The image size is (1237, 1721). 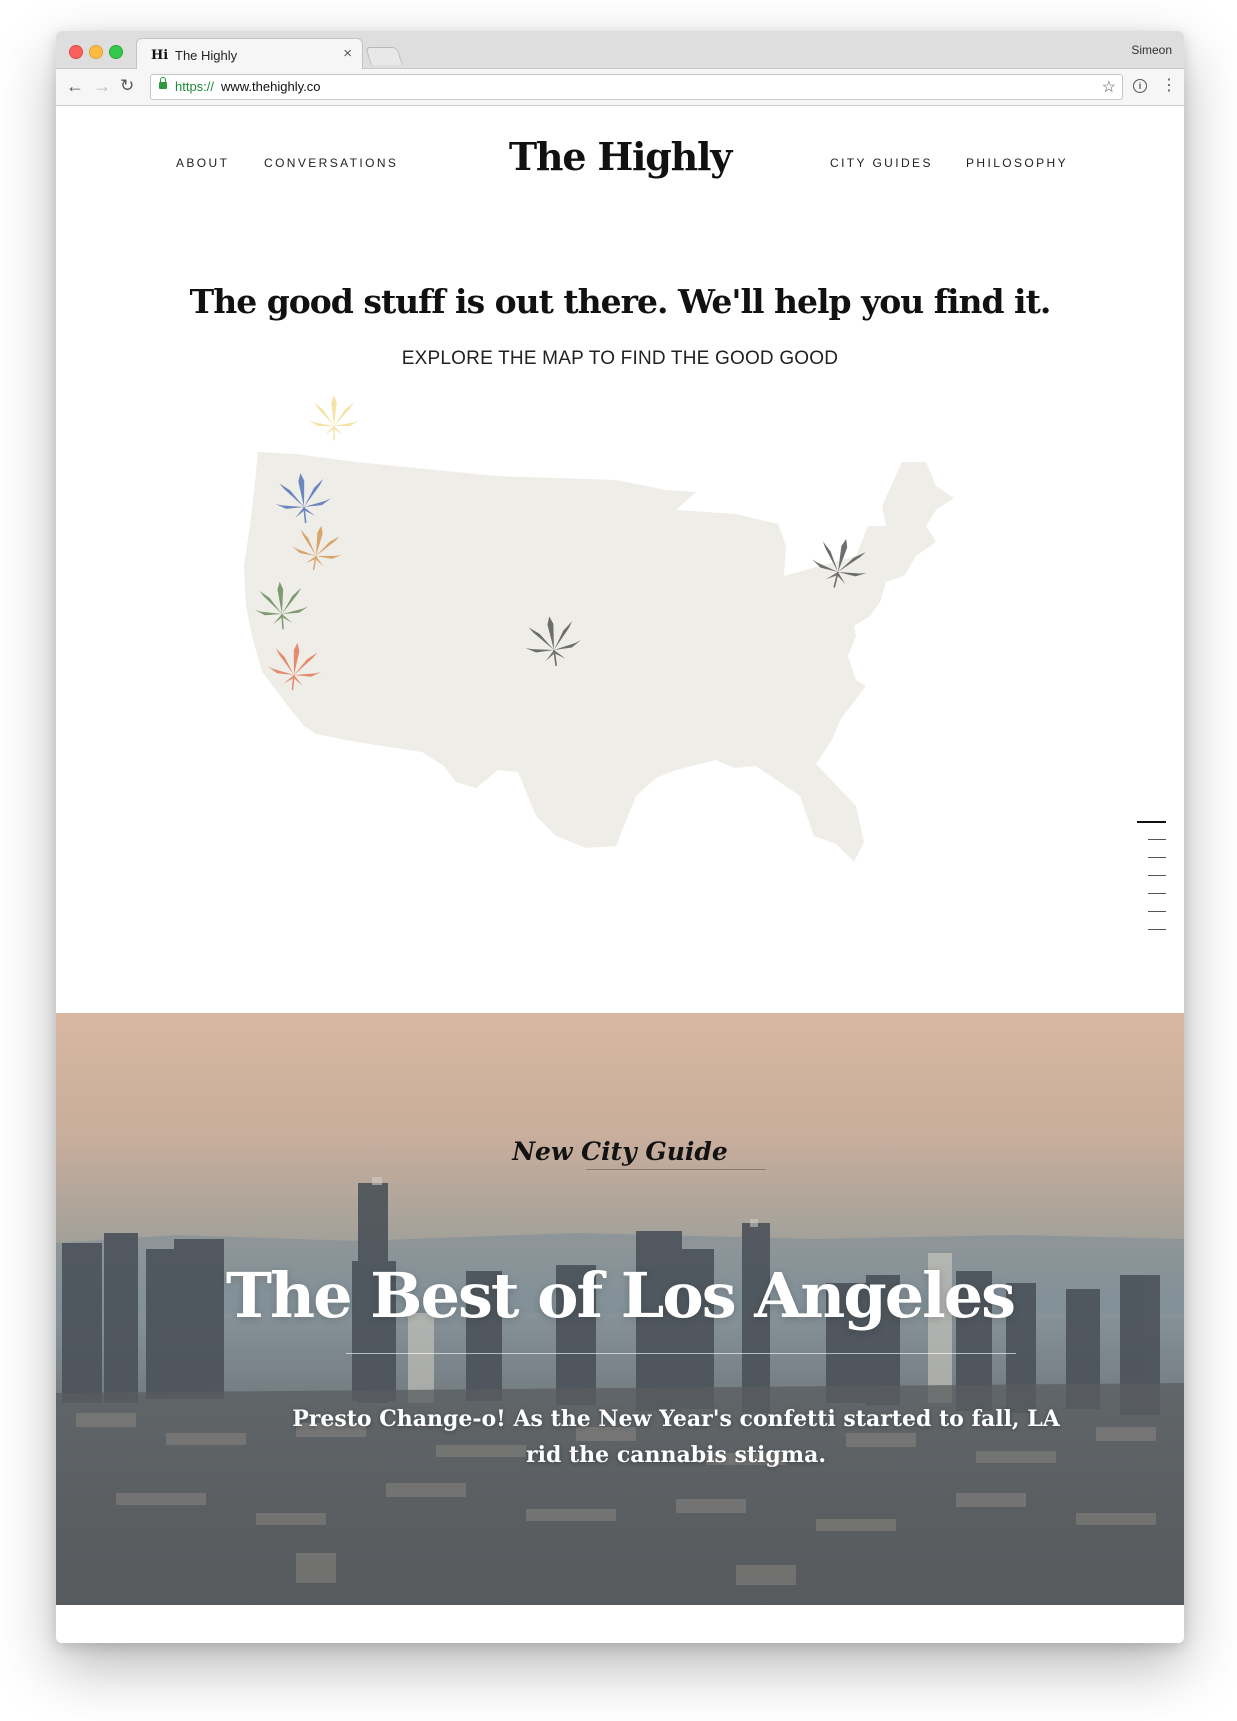 What do you see at coordinates (681, 1353) in the screenshot?
I see `title-underline` at bounding box center [681, 1353].